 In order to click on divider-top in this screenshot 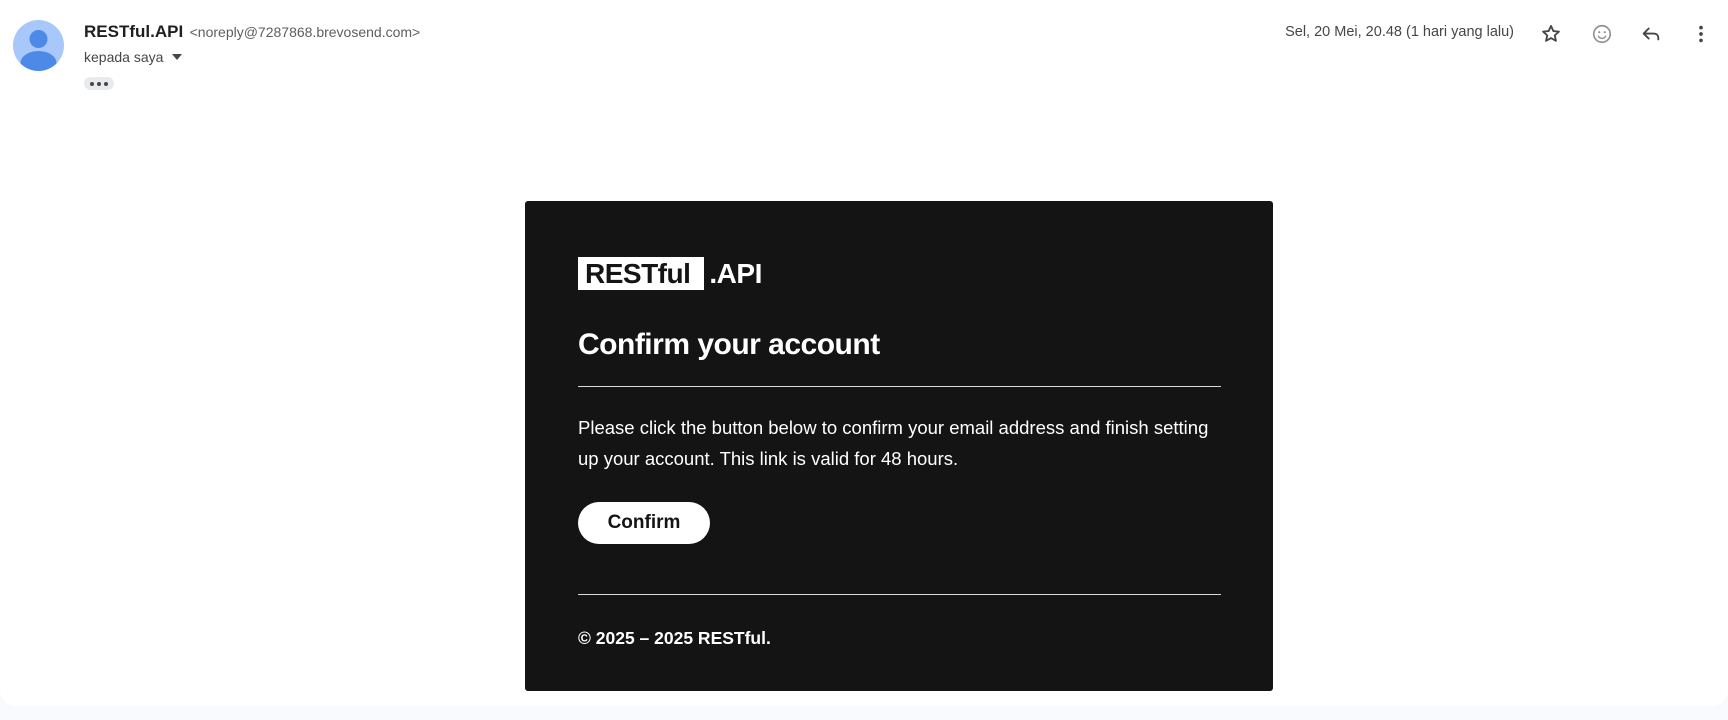, I will do `click(899, 386)`.